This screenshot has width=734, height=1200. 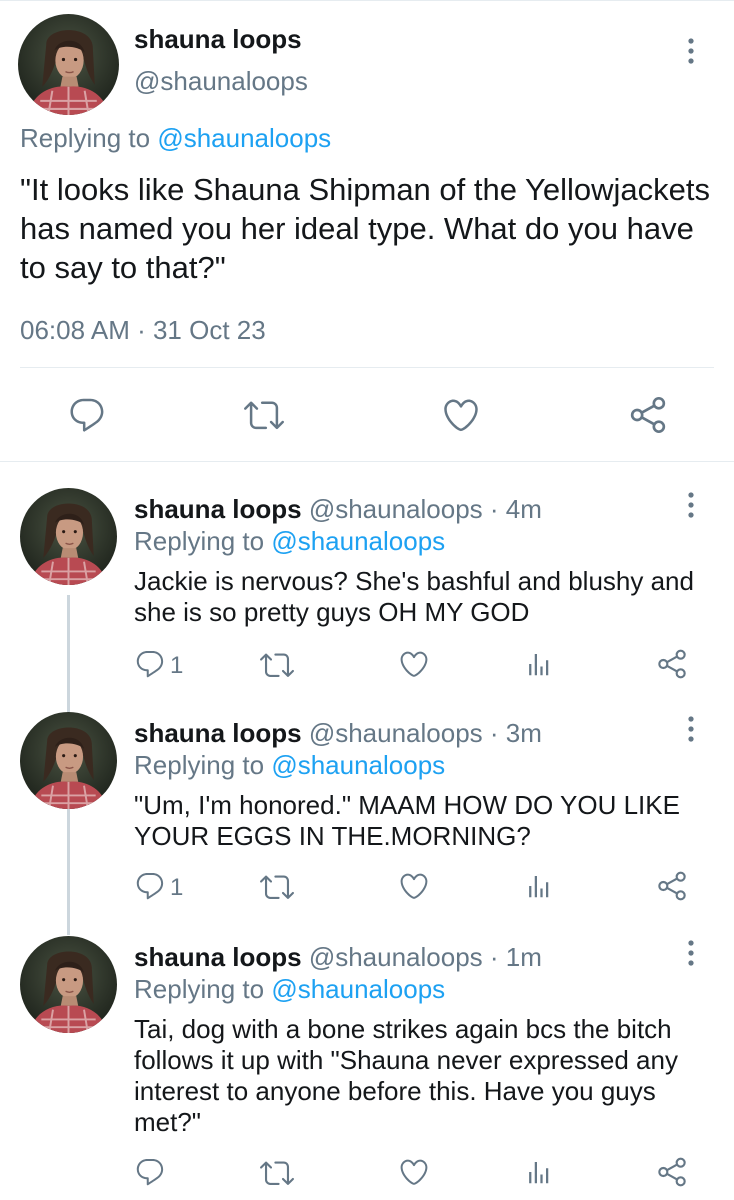 I want to click on reply-header: shauna loops @shaunaloops · 1m, so click(x=338, y=957).